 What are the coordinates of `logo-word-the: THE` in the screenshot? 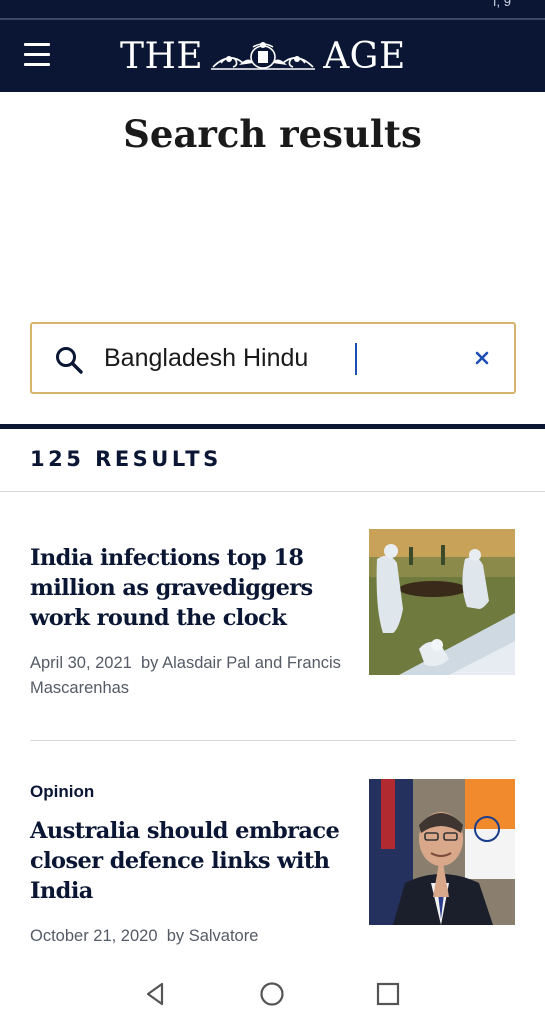 It's located at (162, 56).